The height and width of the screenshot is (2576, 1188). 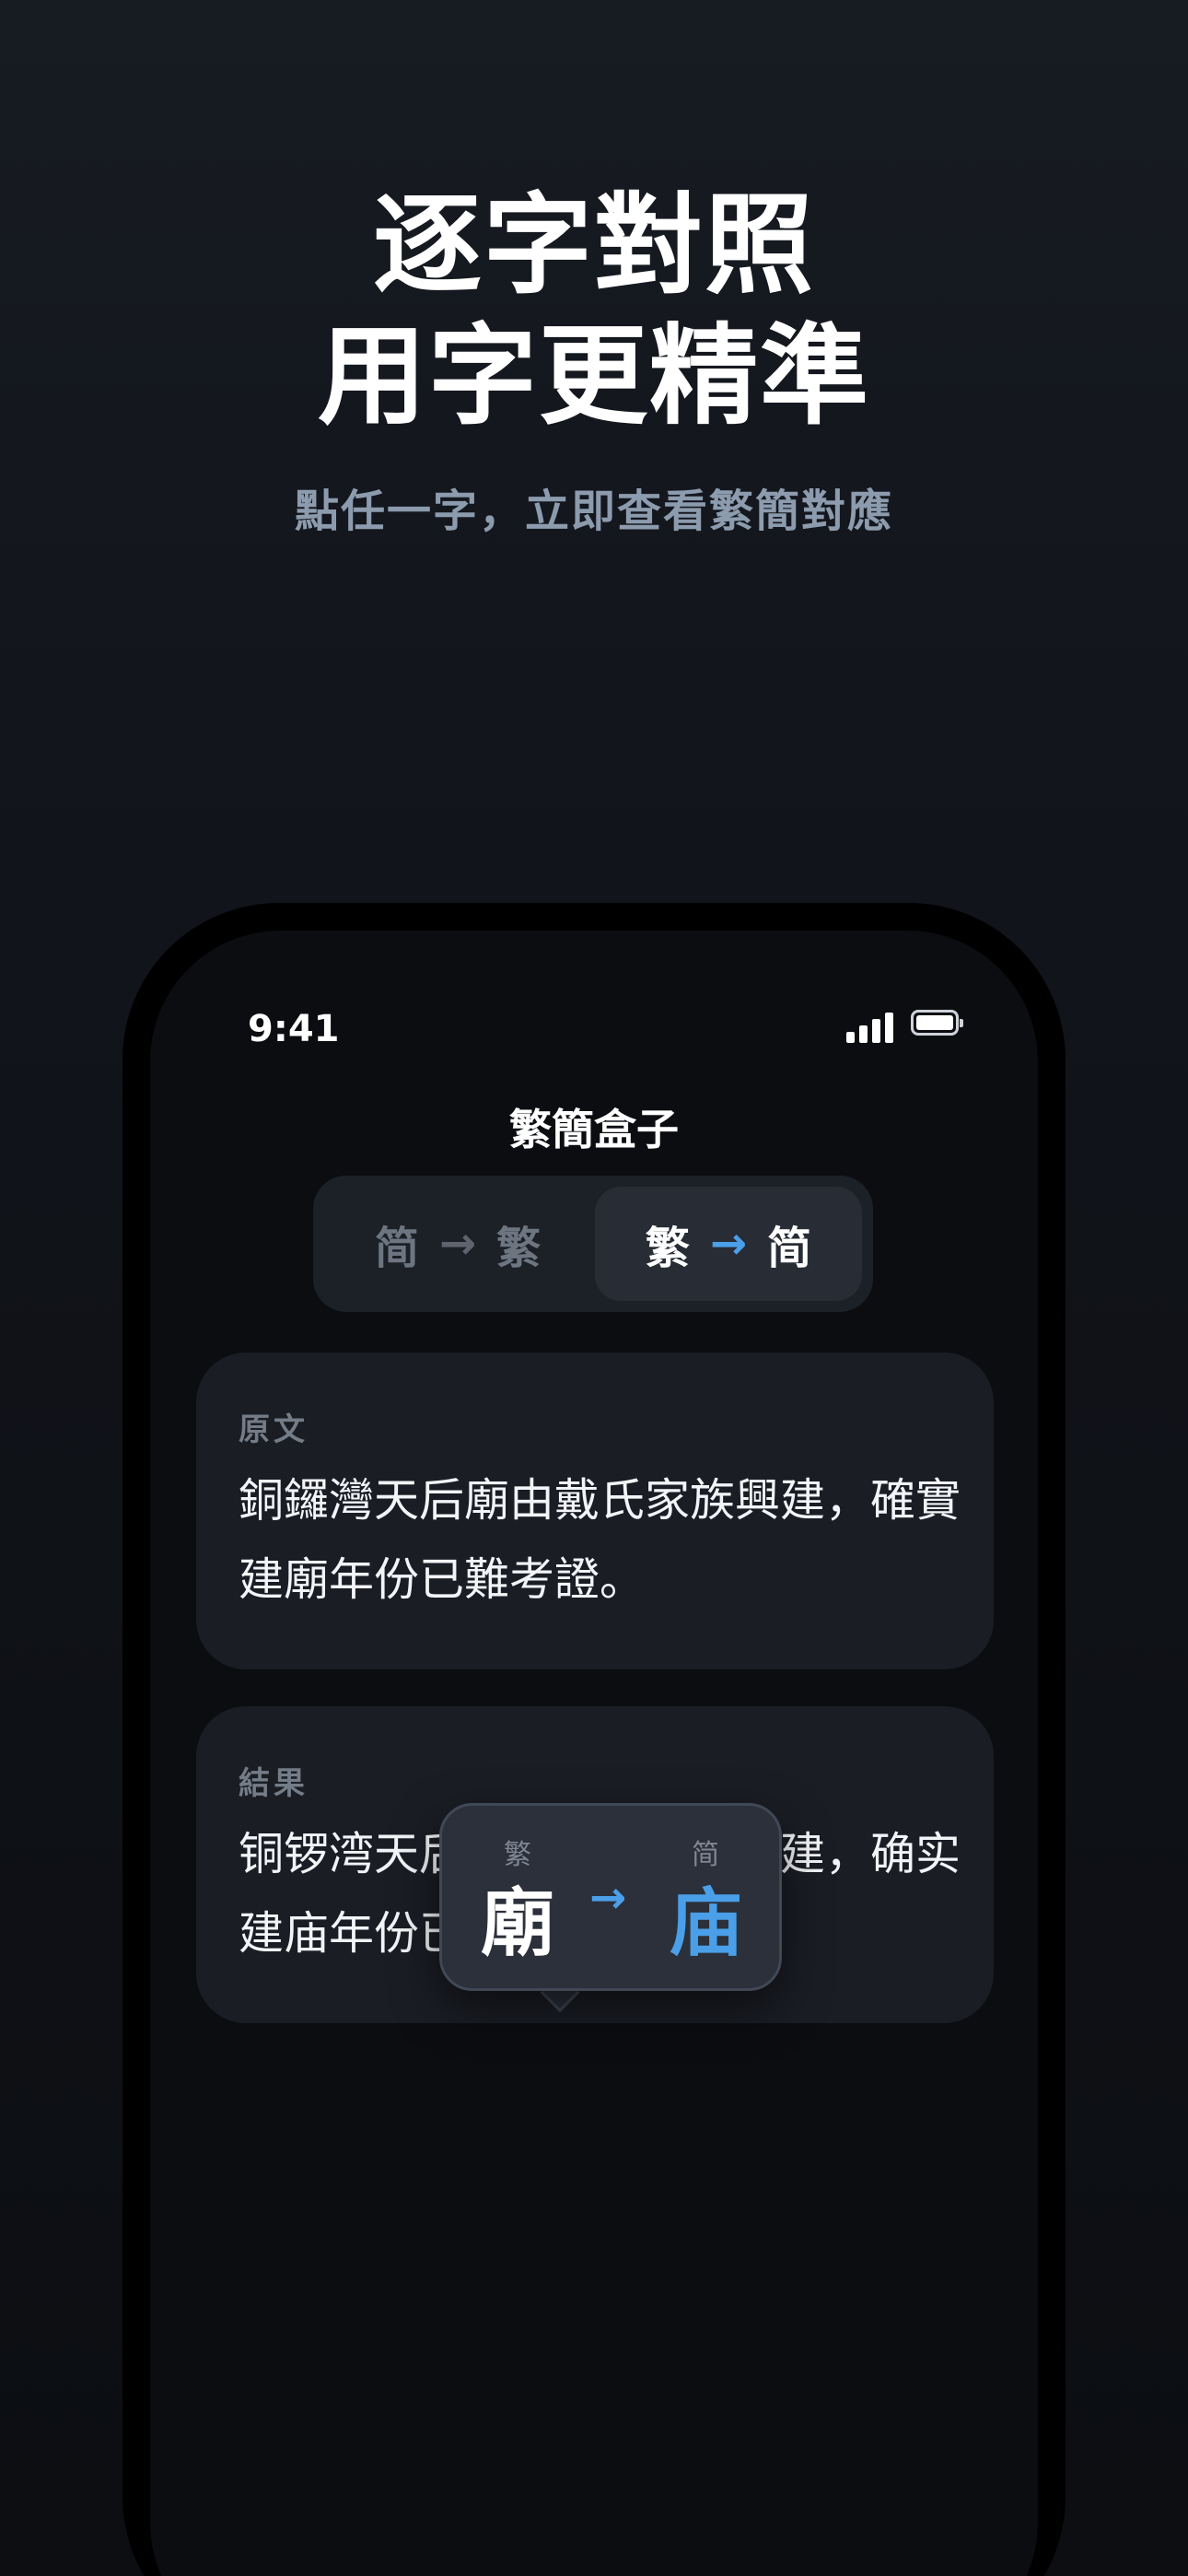 What do you see at coordinates (593, 1244) in the screenshot?
I see `conversion-mode-switch: 简 → 繁 繁 → 简` at bounding box center [593, 1244].